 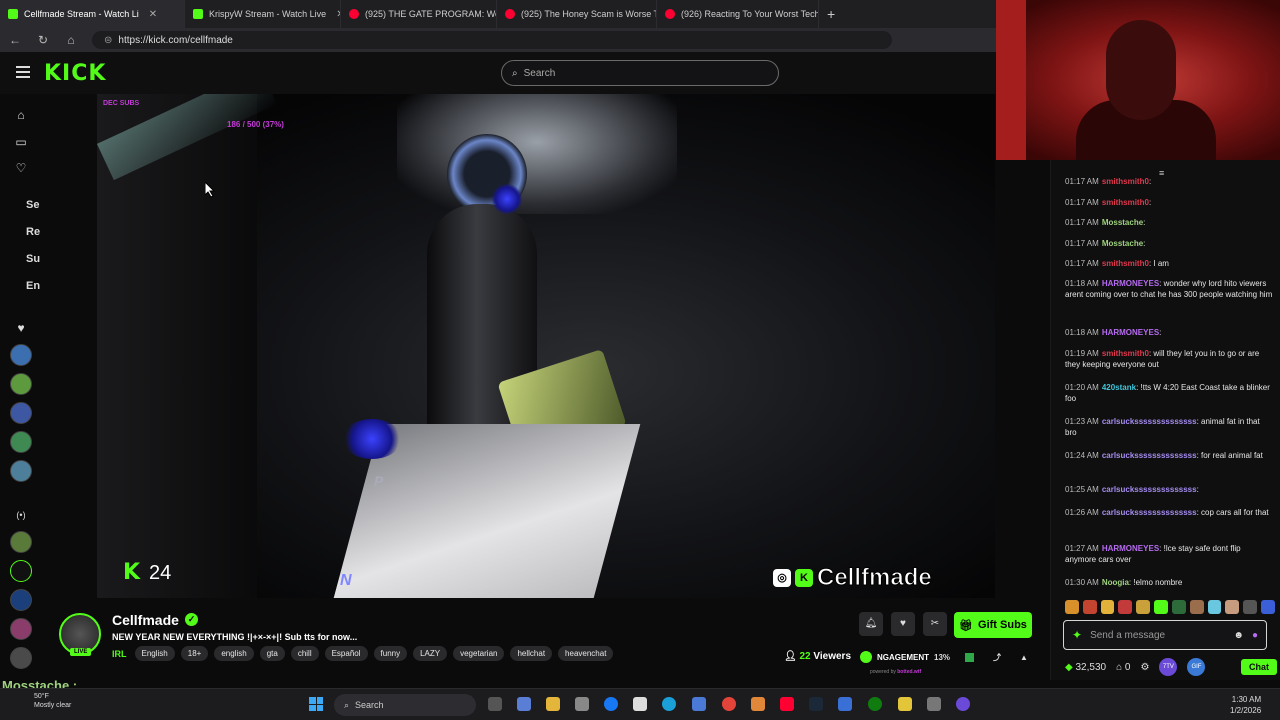 I want to click on edge-icon, so click(x=669, y=704).